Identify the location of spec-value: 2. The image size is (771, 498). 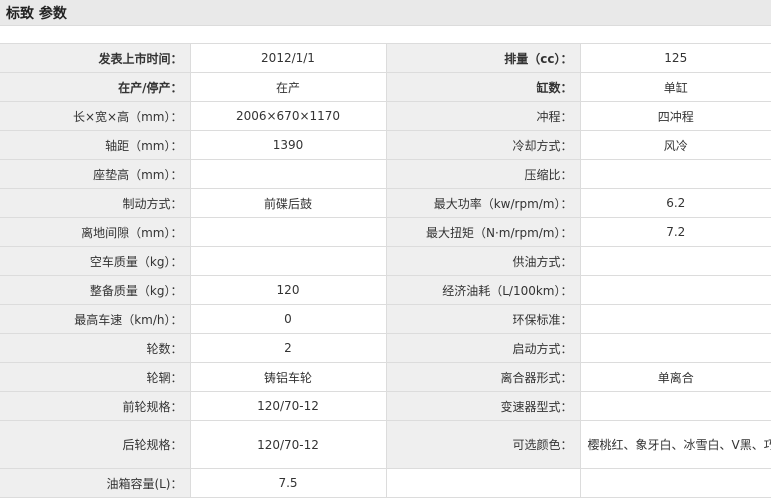
(288, 348).